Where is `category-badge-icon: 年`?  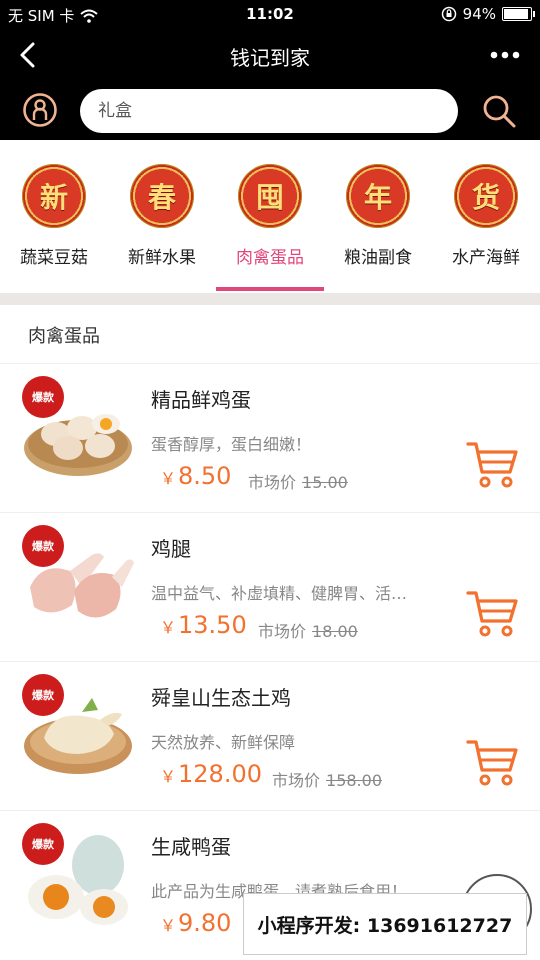
category-badge-icon: 年 is located at coordinates (378, 196).